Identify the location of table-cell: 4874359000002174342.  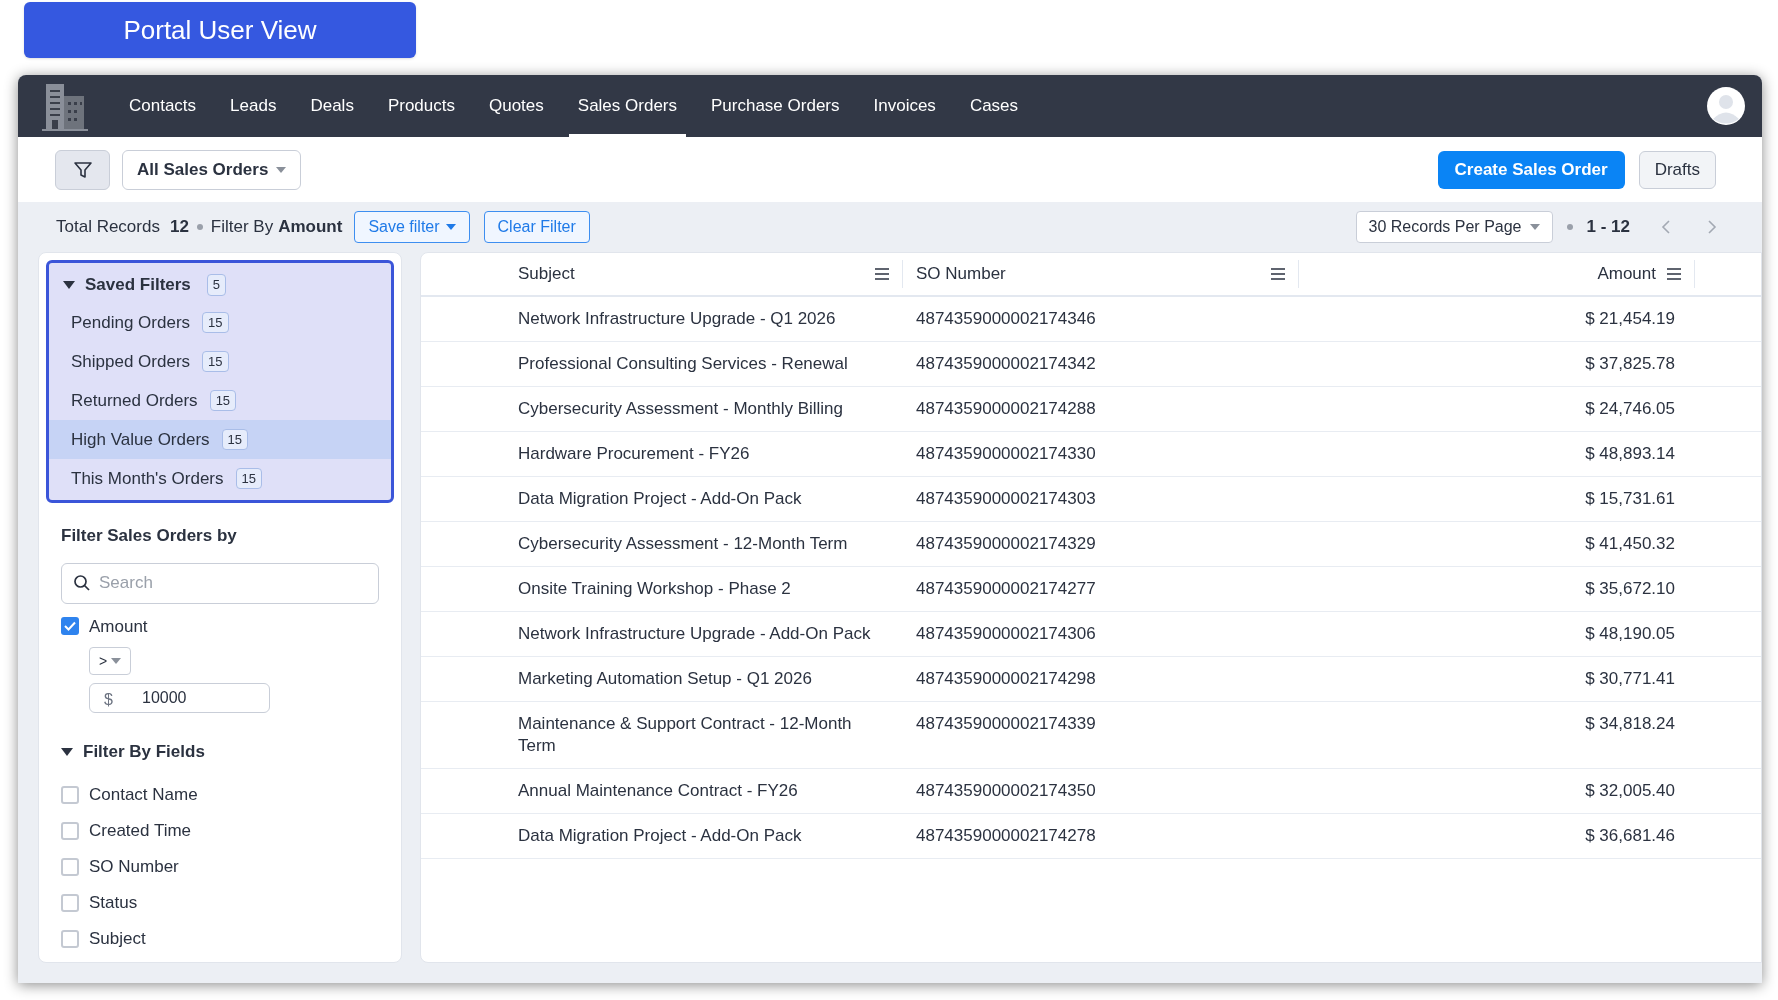
(1006, 363).